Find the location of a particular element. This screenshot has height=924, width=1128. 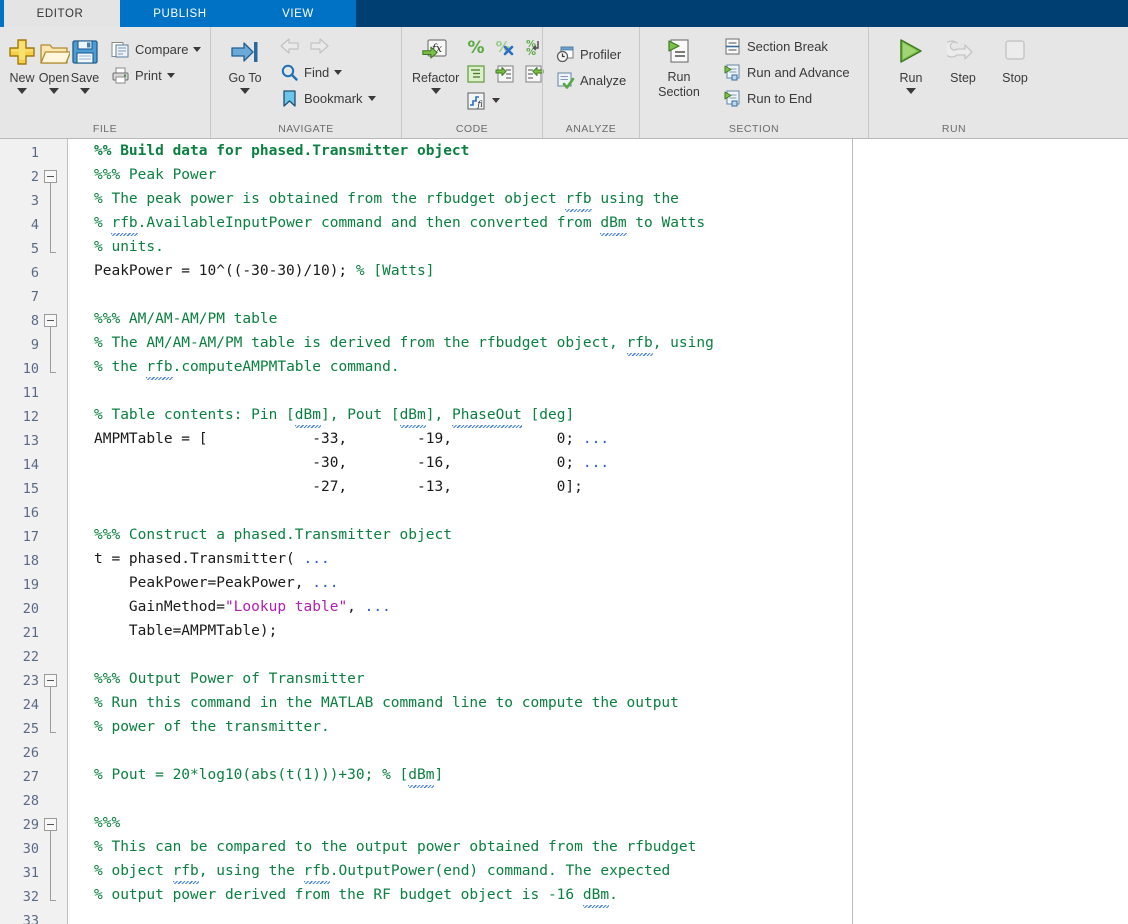

tab-view: VIEW is located at coordinates (298, 13).